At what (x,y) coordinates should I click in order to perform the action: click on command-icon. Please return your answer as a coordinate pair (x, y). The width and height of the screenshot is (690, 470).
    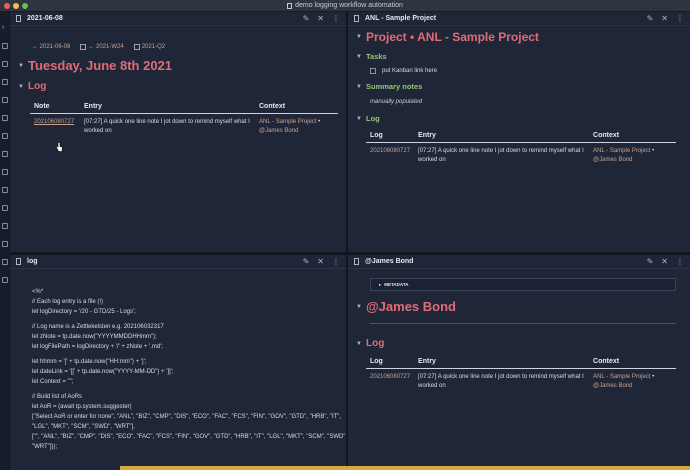
    Looking at the image, I should click on (5, 154).